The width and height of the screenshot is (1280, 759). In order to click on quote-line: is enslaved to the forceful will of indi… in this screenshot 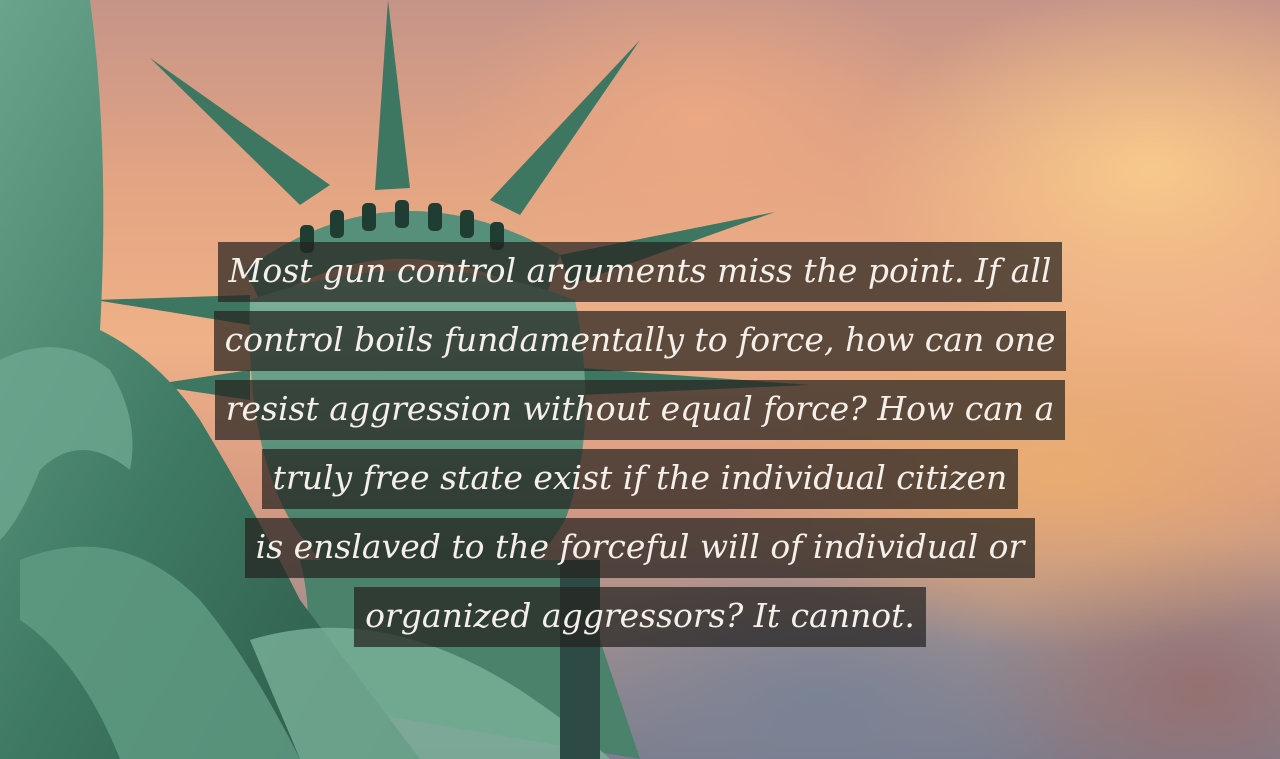, I will do `click(640, 548)`.